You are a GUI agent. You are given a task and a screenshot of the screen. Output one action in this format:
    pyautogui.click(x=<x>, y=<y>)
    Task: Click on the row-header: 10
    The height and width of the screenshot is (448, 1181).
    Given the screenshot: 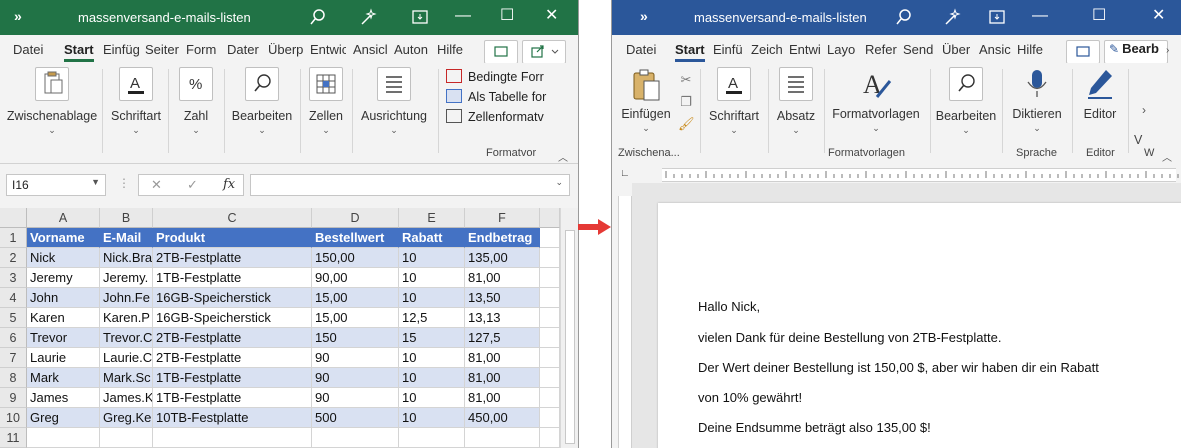 What is the action you would take?
    pyautogui.click(x=13, y=418)
    